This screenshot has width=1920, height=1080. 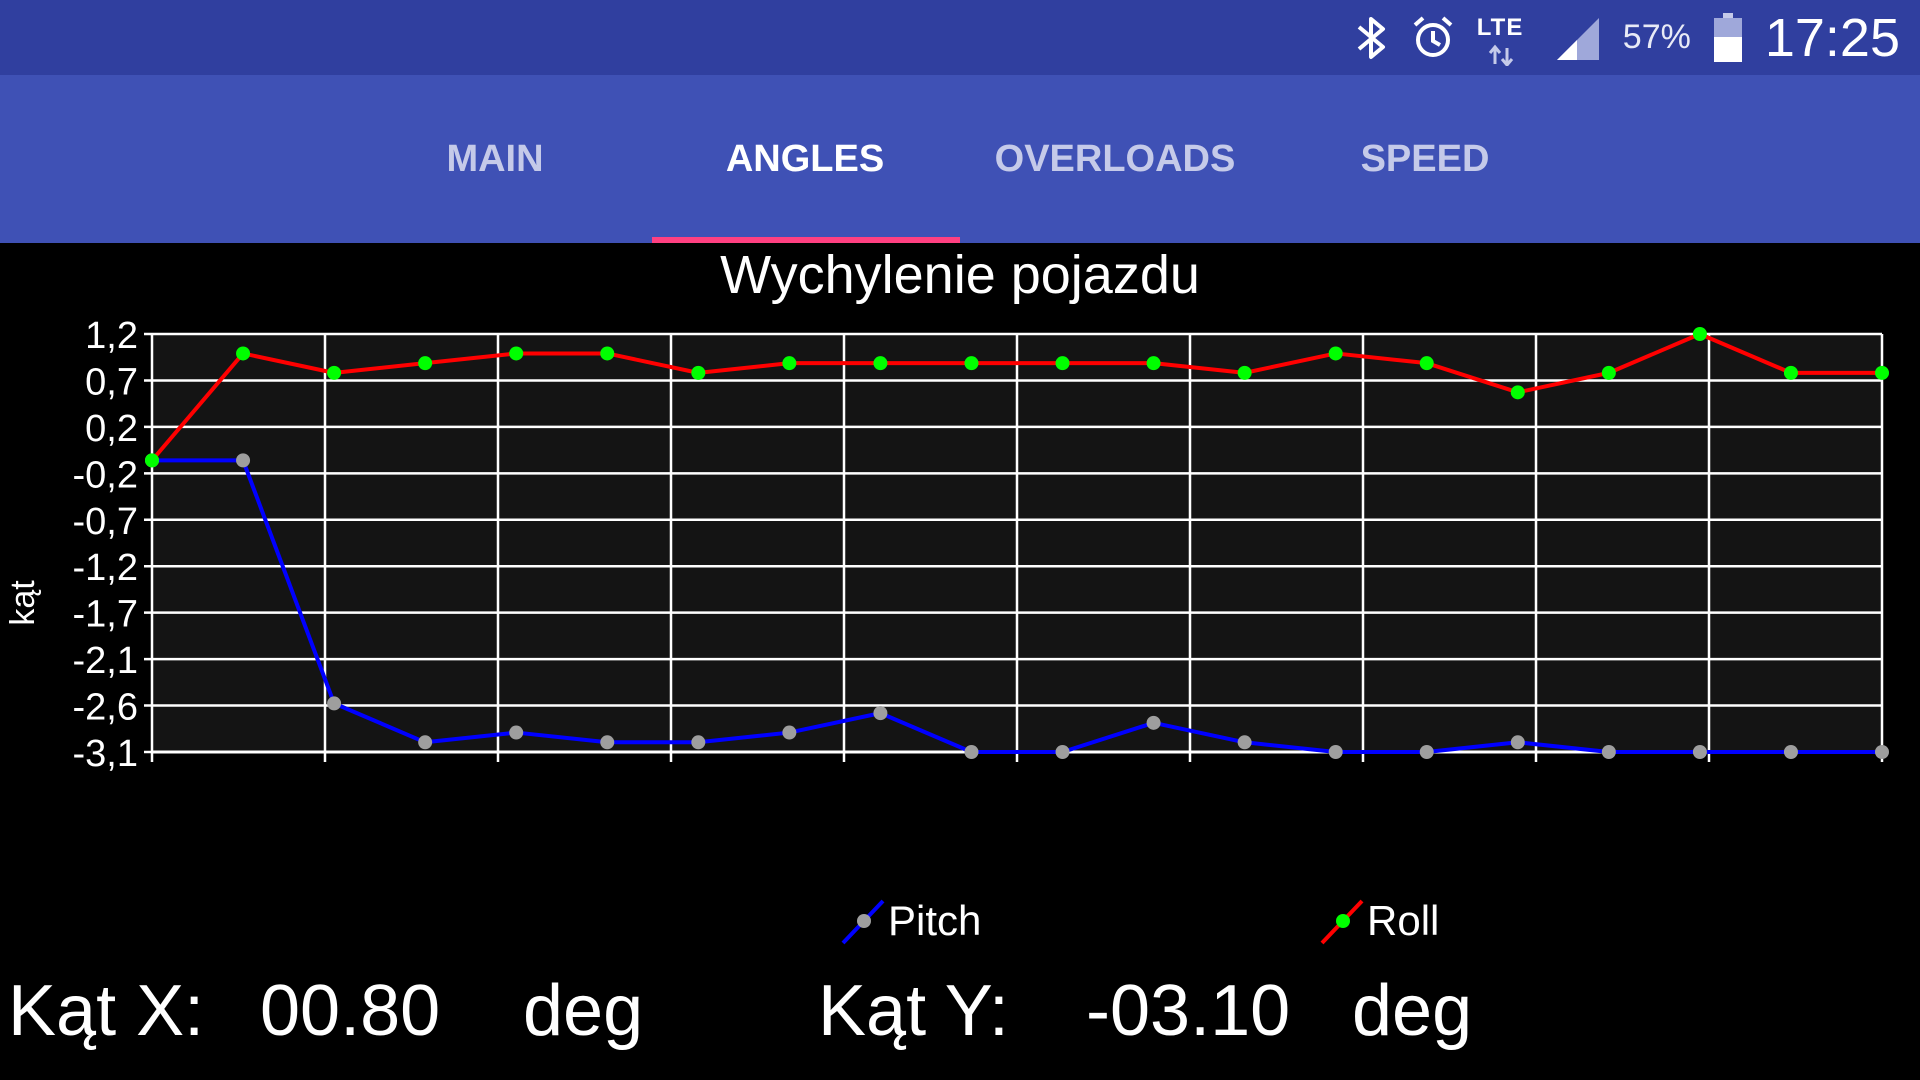 What do you see at coordinates (105, 475) in the screenshot?
I see `y-tick-label: -0,2` at bounding box center [105, 475].